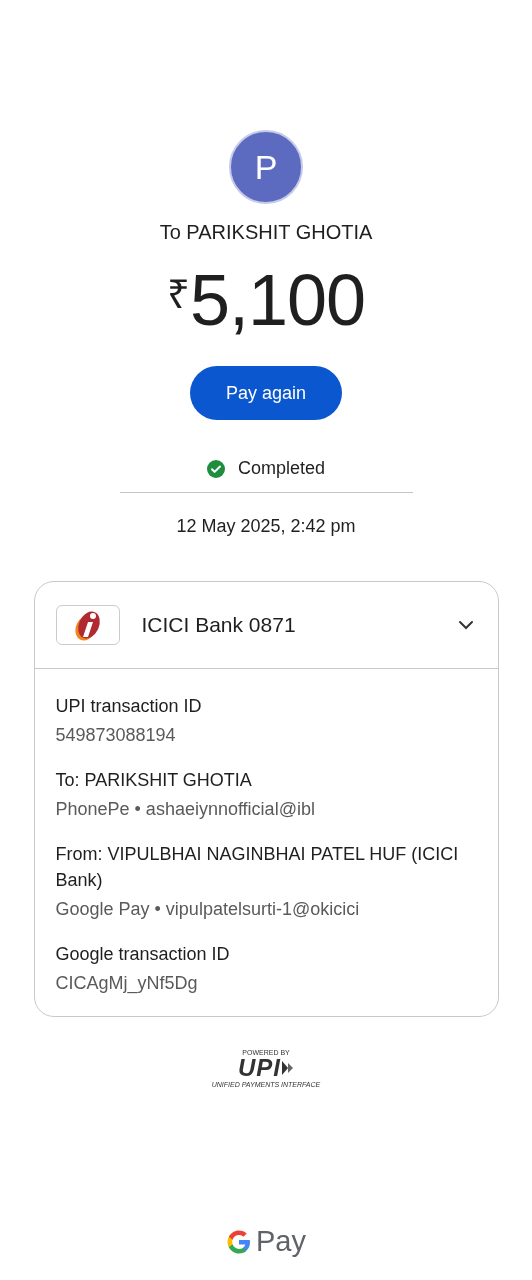  What do you see at coordinates (87, 625) in the screenshot?
I see `bank-logo-icon` at bounding box center [87, 625].